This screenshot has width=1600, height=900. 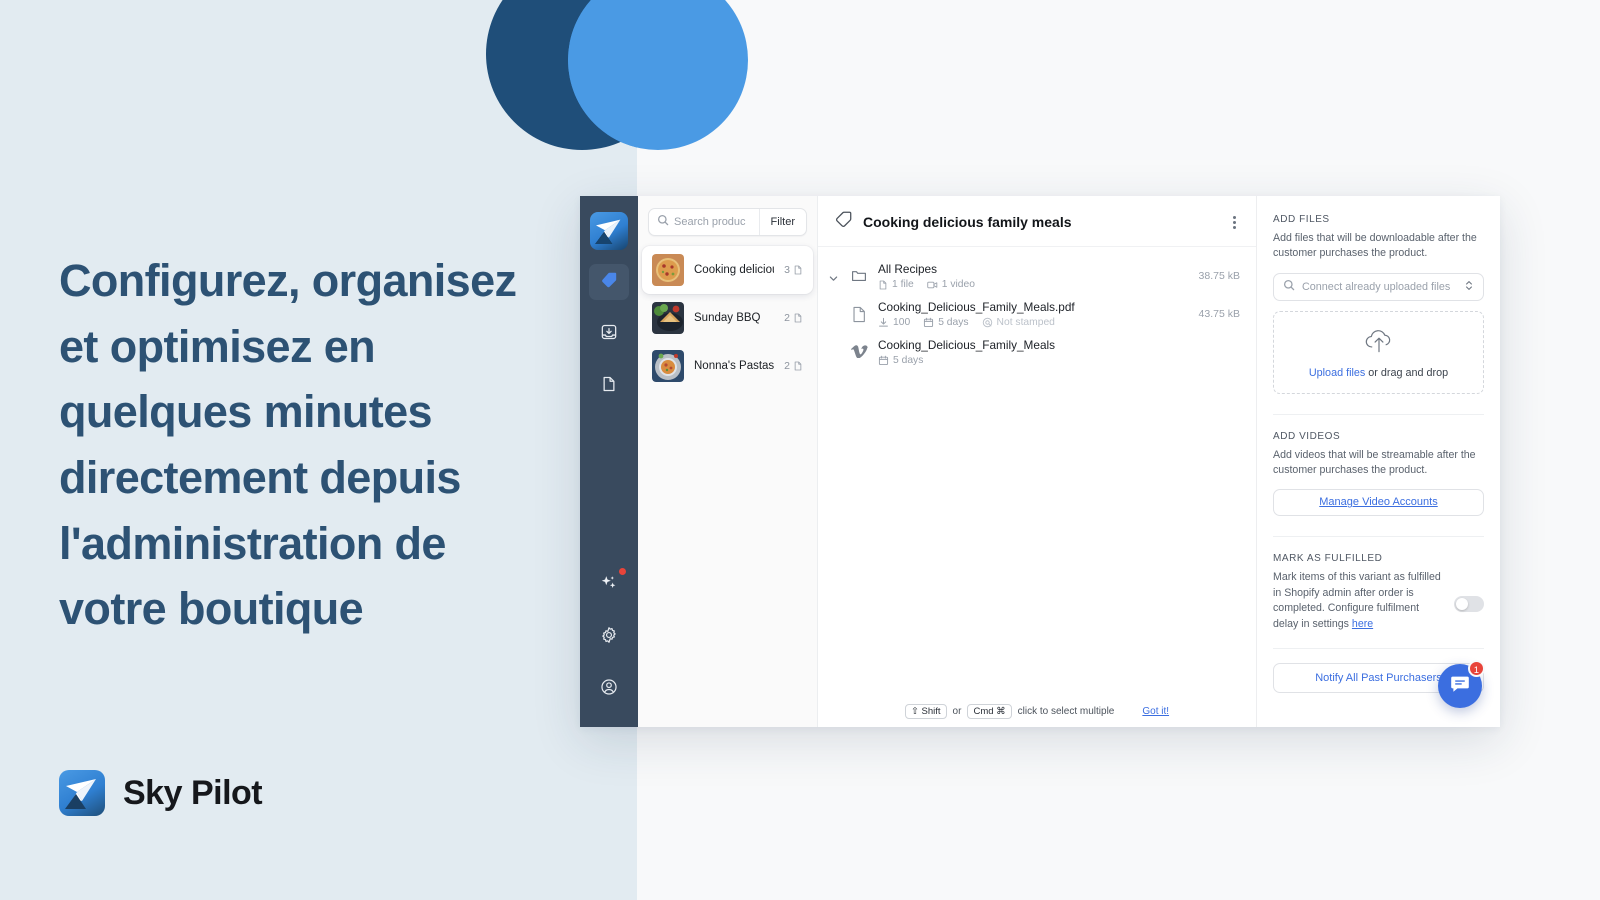 What do you see at coordinates (609, 689) in the screenshot?
I see `sidebar-item-account` at bounding box center [609, 689].